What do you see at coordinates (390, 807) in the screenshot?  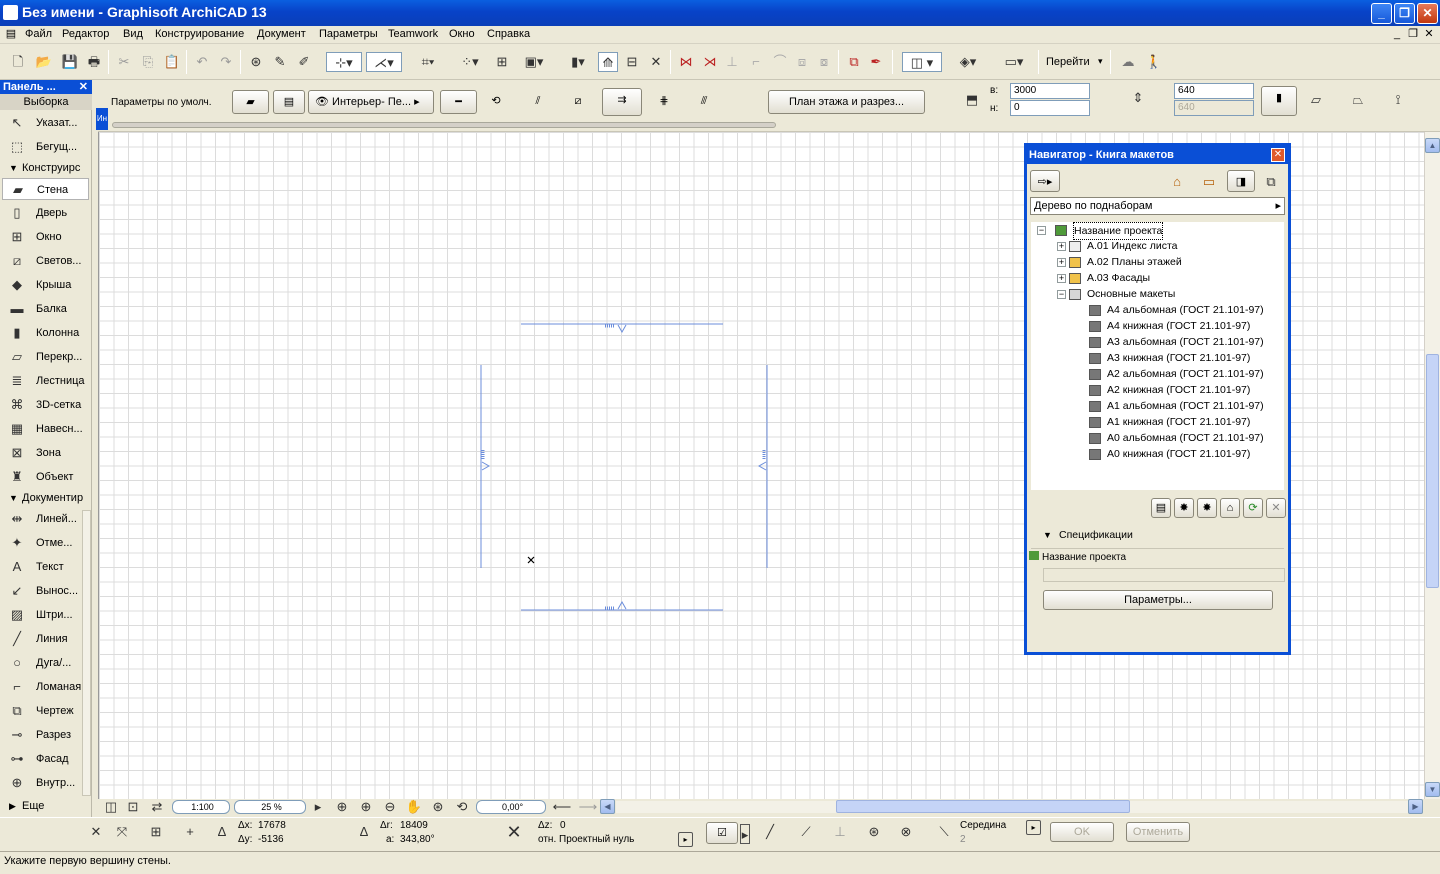 I see `zoom-out-icon: ⊖` at bounding box center [390, 807].